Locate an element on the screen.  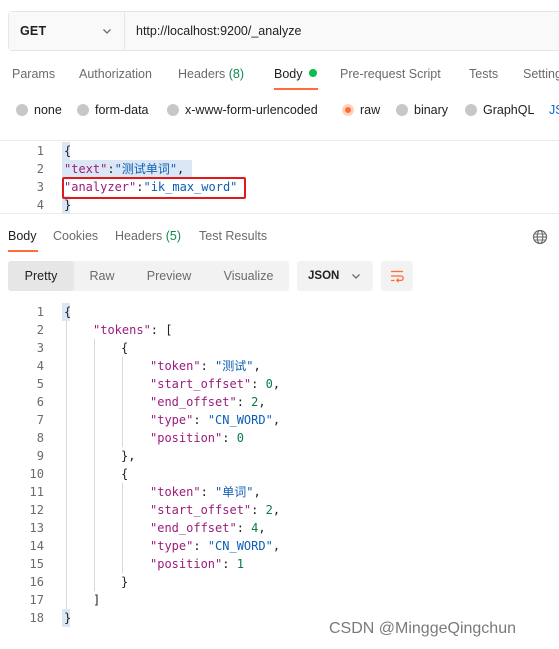
code-line: "text":"测试单词", is located at coordinates (124, 169).